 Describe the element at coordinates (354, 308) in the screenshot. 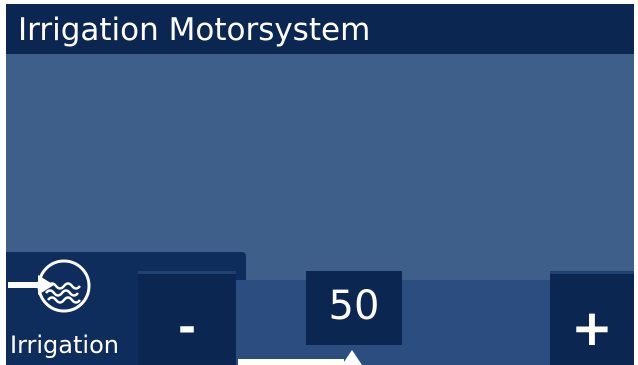

I see `level-value: 50` at that location.